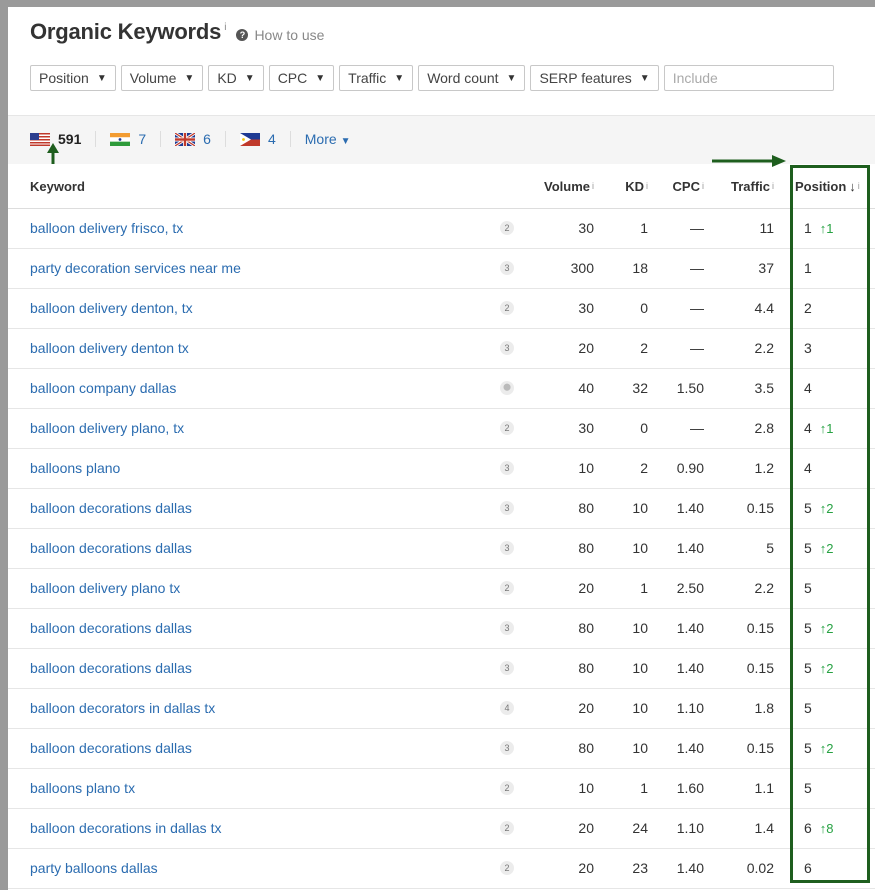  I want to click on position-cell: 5 ↑2, so click(834, 548).